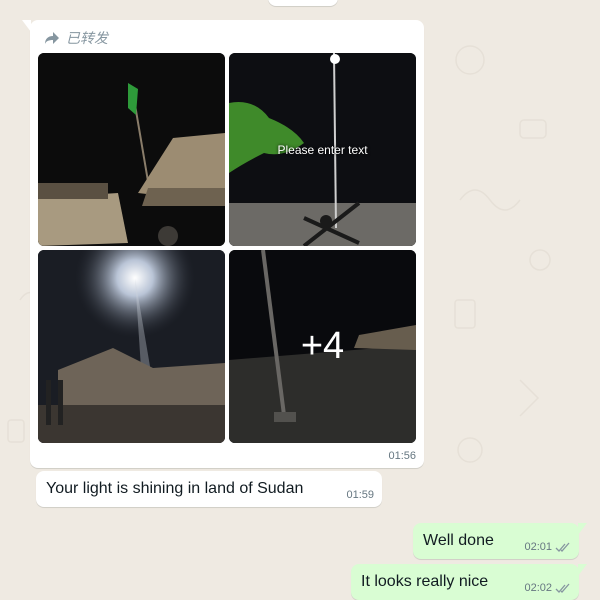 The width and height of the screenshot is (600, 600). I want to click on forwarded-indicator: 已转发, so click(76, 38).